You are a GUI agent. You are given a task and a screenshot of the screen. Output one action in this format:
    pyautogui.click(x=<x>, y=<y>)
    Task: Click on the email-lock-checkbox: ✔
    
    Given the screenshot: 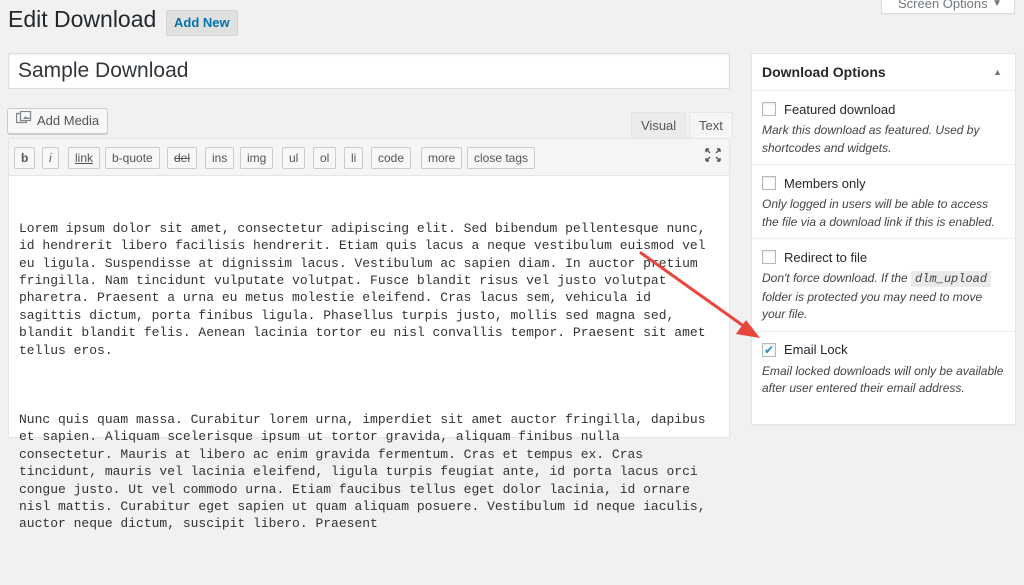 What is the action you would take?
    pyautogui.click(x=769, y=349)
    